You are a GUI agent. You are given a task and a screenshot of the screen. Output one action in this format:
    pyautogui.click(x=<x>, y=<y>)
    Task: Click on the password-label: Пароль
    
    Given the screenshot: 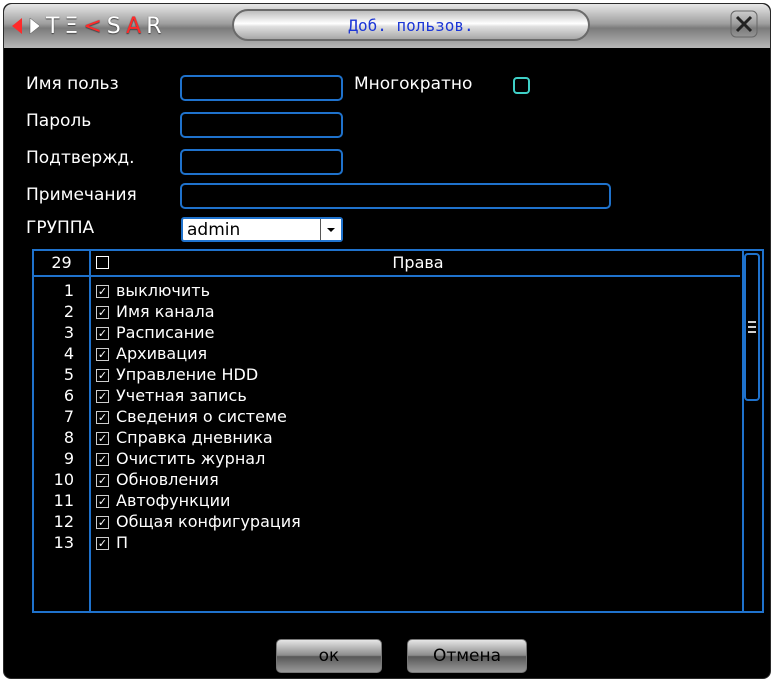 What is the action you would take?
    pyautogui.click(x=59, y=121)
    